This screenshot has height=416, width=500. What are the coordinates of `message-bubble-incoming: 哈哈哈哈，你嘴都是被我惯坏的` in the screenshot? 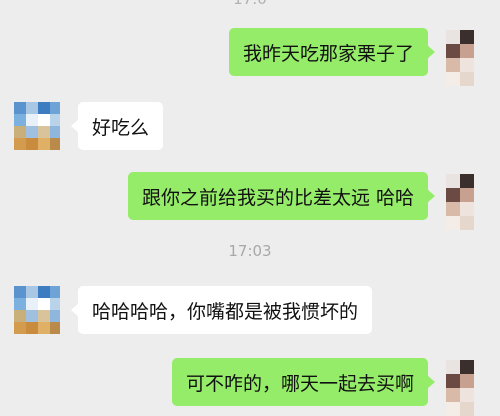 It's located at (221, 310).